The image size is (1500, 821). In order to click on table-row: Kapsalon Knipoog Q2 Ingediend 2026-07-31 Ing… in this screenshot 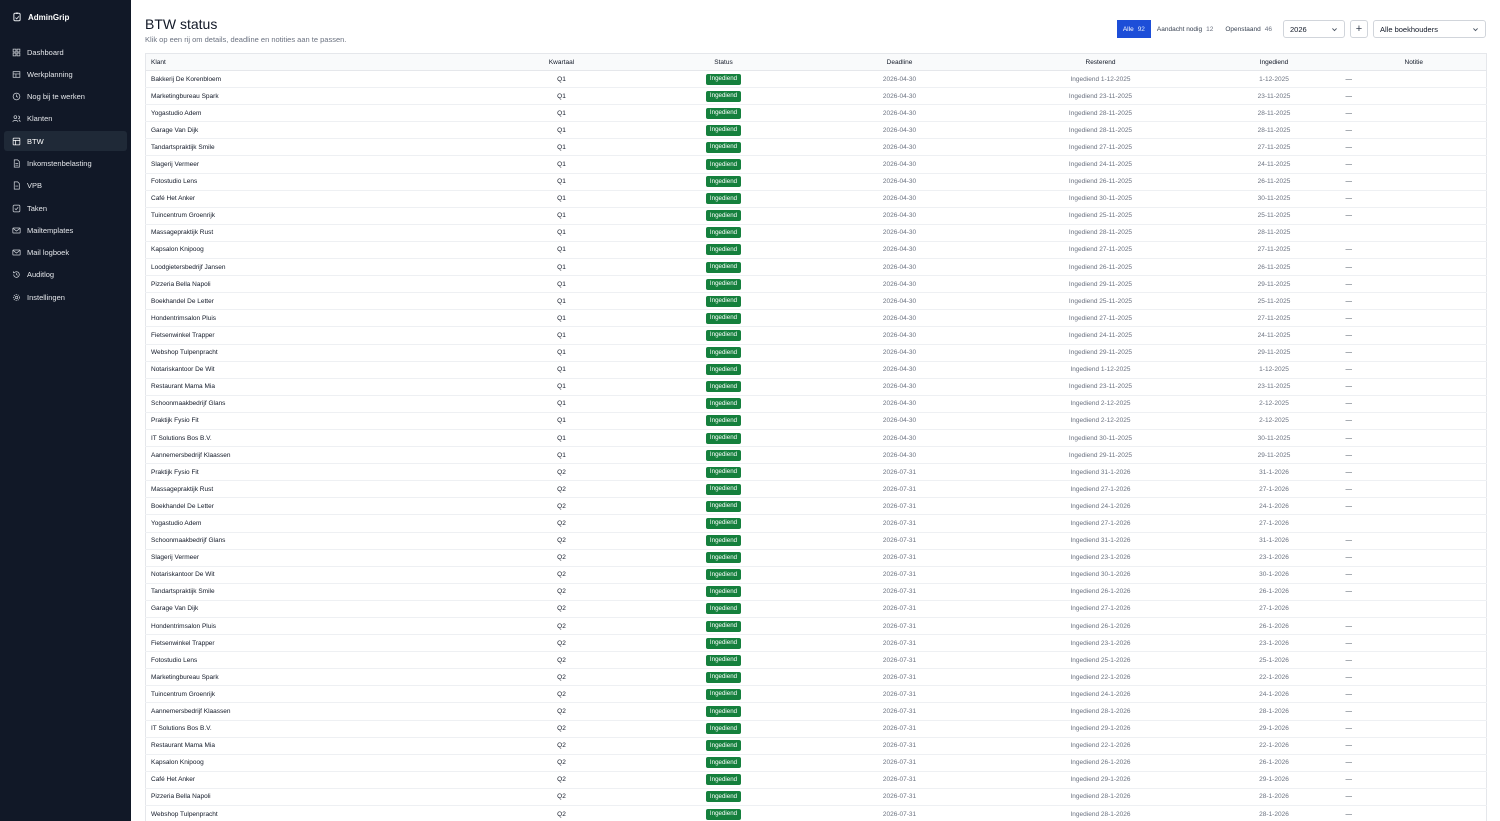, I will do `click(816, 763)`.